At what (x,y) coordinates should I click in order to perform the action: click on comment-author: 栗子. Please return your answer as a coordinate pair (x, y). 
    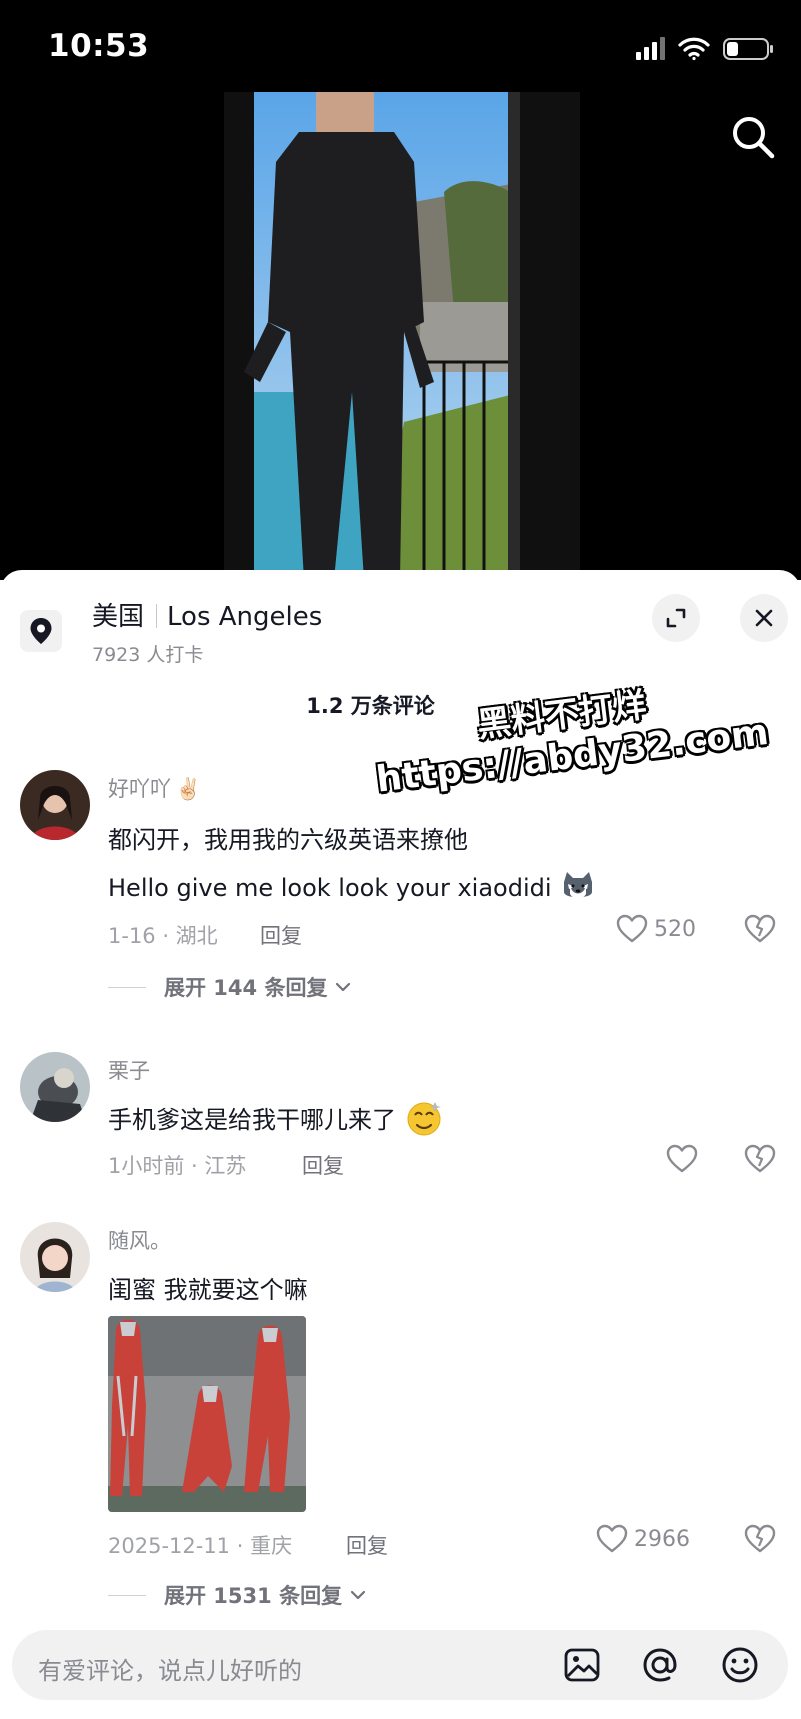
    Looking at the image, I should click on (129, 1070).